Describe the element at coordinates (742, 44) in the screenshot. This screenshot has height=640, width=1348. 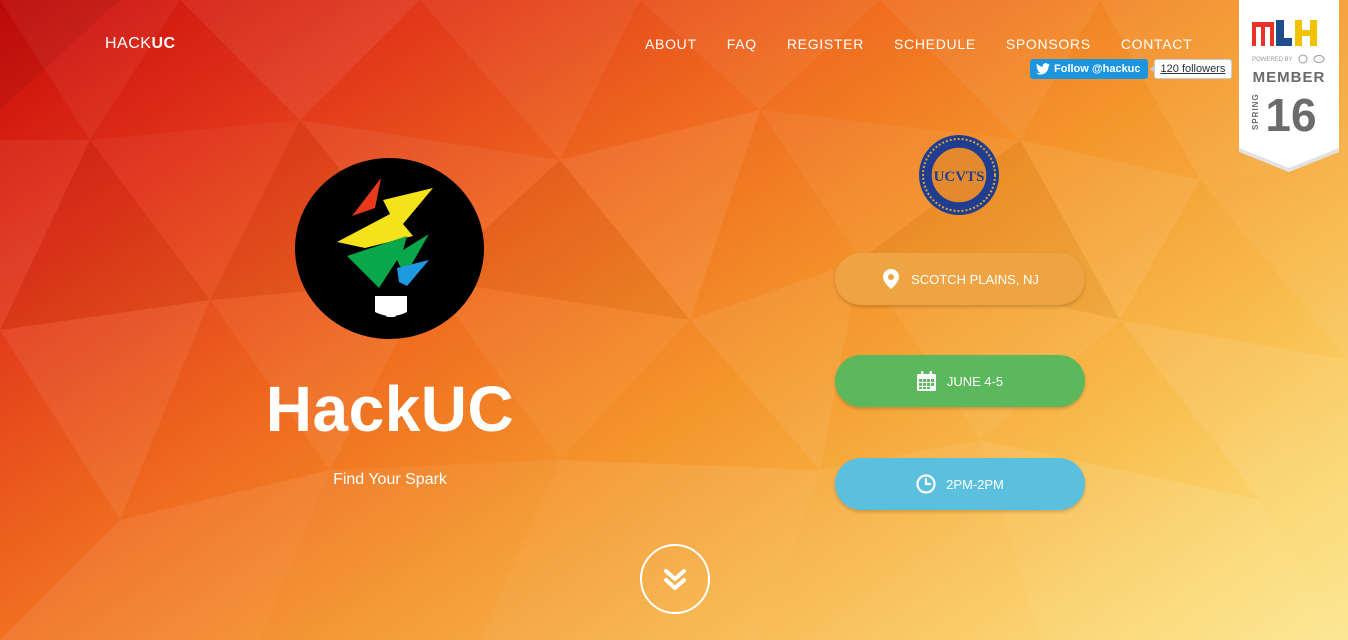
I see `nav-item-faq: FAQ` at that location.